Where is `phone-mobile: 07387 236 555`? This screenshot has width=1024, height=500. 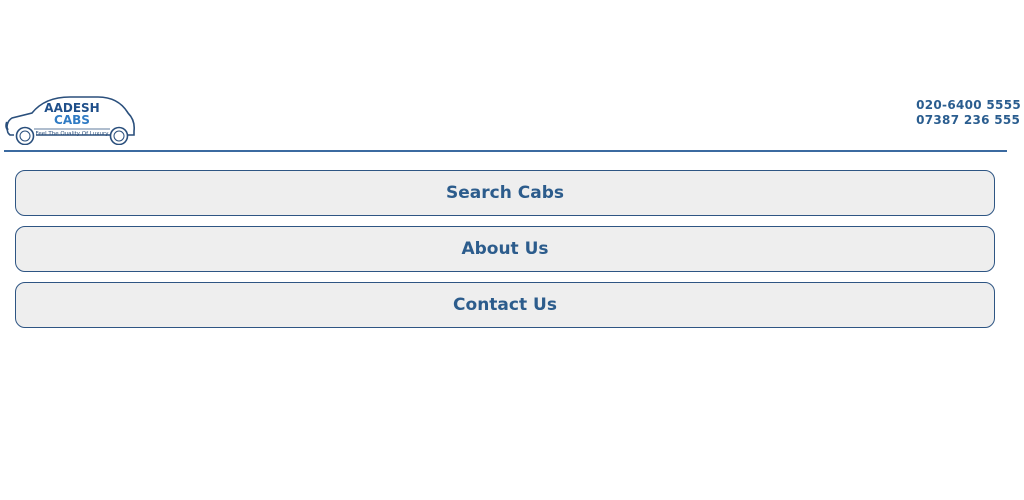
phone-mobile: 07387 236 555 is located at coordinates (968, 120).